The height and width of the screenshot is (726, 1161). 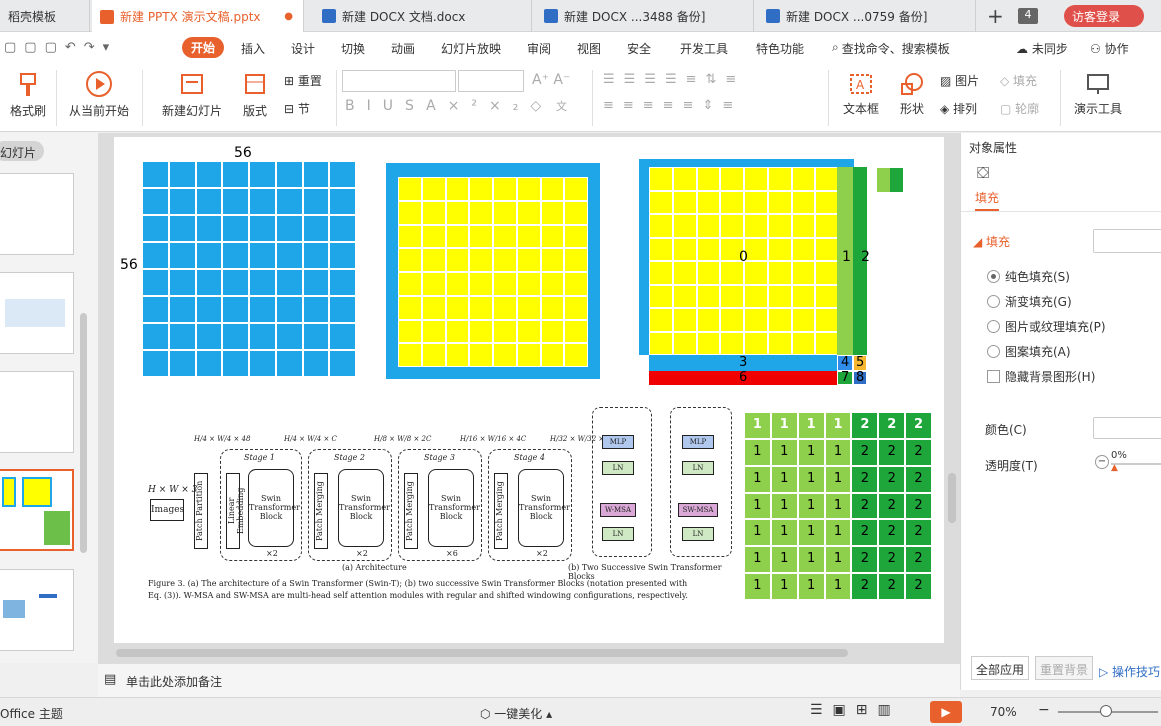 I want to click on menu-slideshow: 幻灯片放映, so click(x=471, y=48).